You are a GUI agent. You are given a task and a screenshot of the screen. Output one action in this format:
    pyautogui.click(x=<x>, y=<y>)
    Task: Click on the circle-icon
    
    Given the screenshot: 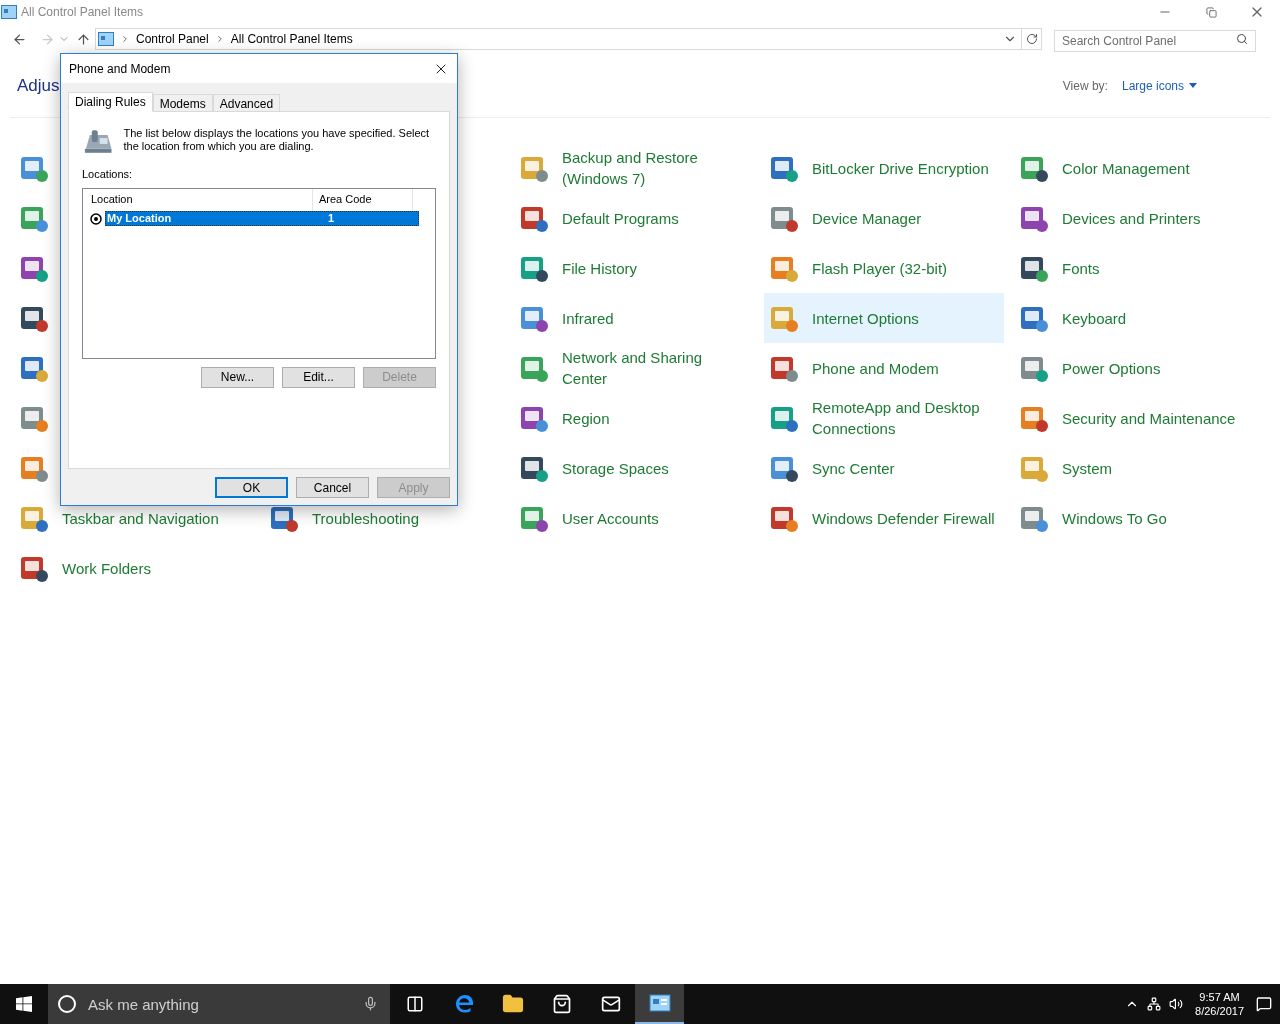 What is the action you would take?
    pyautogui.click(x=67, y=1004)
    